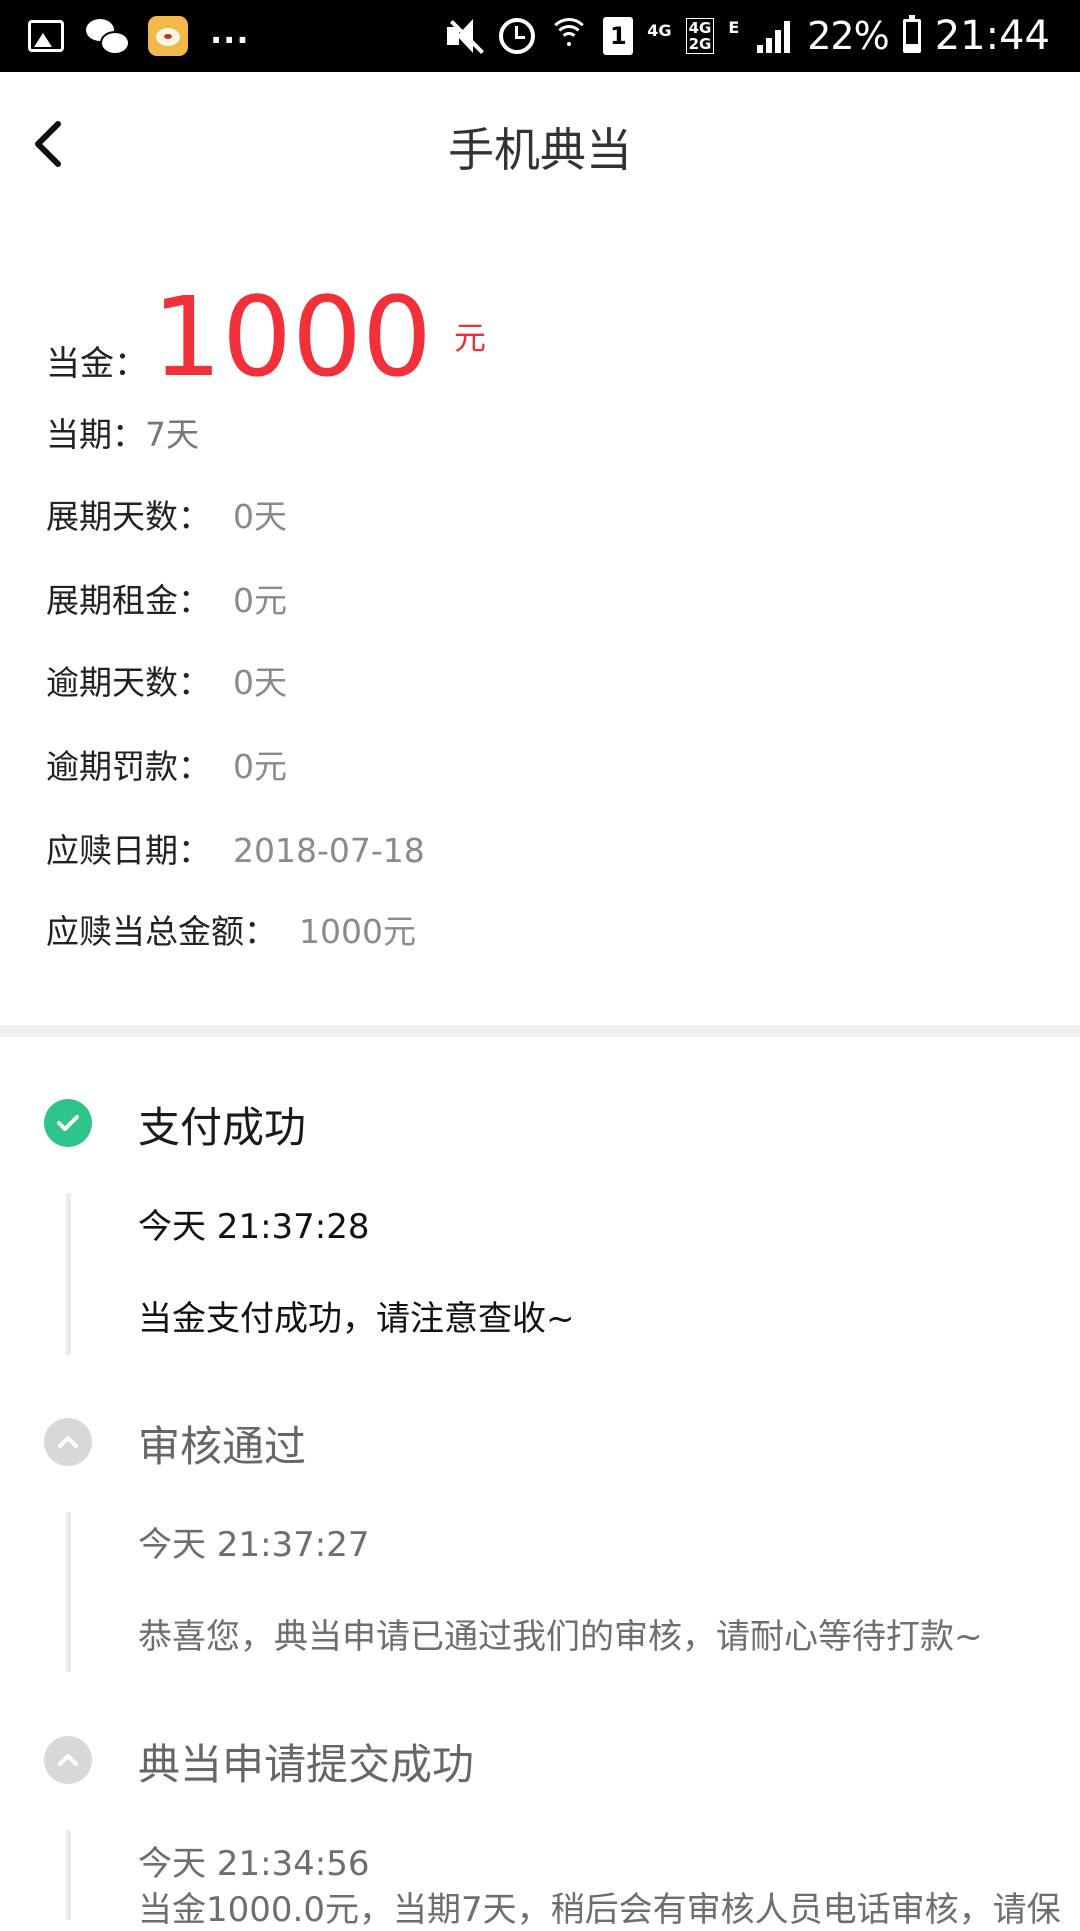 The width and height of the screenshot is (1080, 1931). I want to click on pawn-amount-row: 当金： 1000 元, so click(266, 342).